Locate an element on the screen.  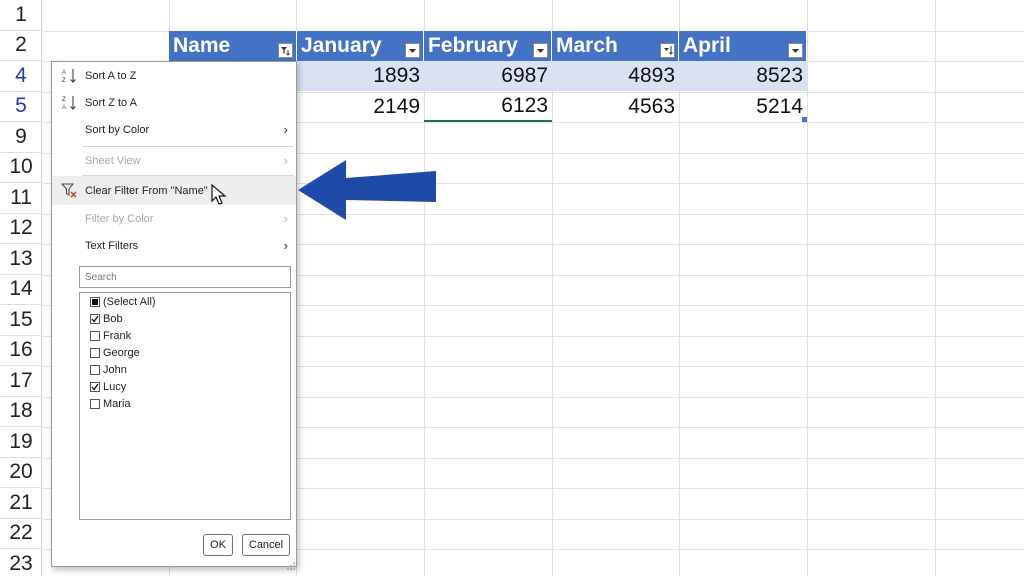
menu-label: Text Filters is located at coordinates (112, 245).